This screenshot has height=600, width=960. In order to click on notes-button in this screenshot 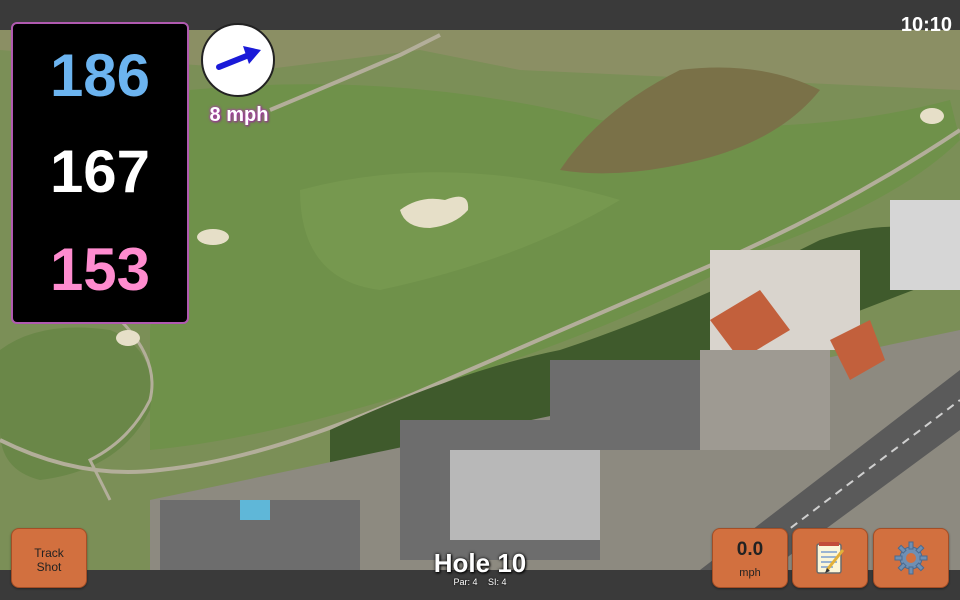, I will do `click(830, 558)`.